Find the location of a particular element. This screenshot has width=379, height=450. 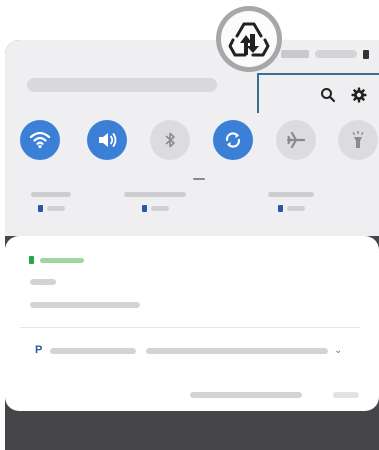

flashlight-toggle is located at coordinates (358, 140).